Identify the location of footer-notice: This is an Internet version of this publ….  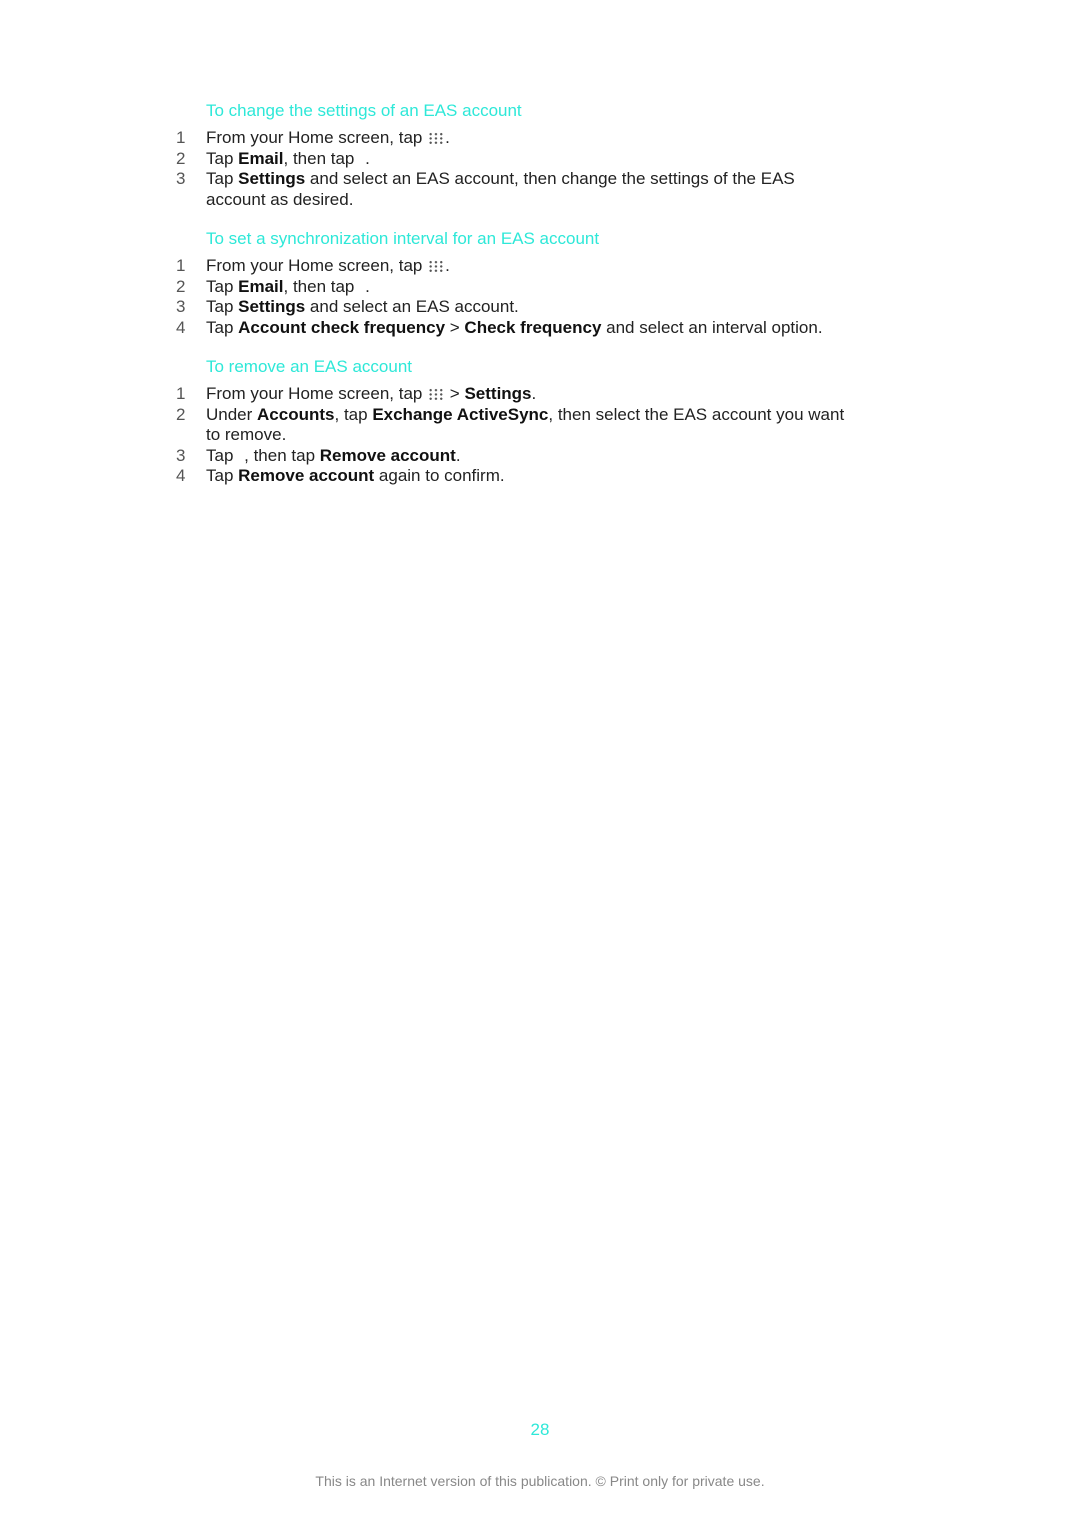
(540, 1481).